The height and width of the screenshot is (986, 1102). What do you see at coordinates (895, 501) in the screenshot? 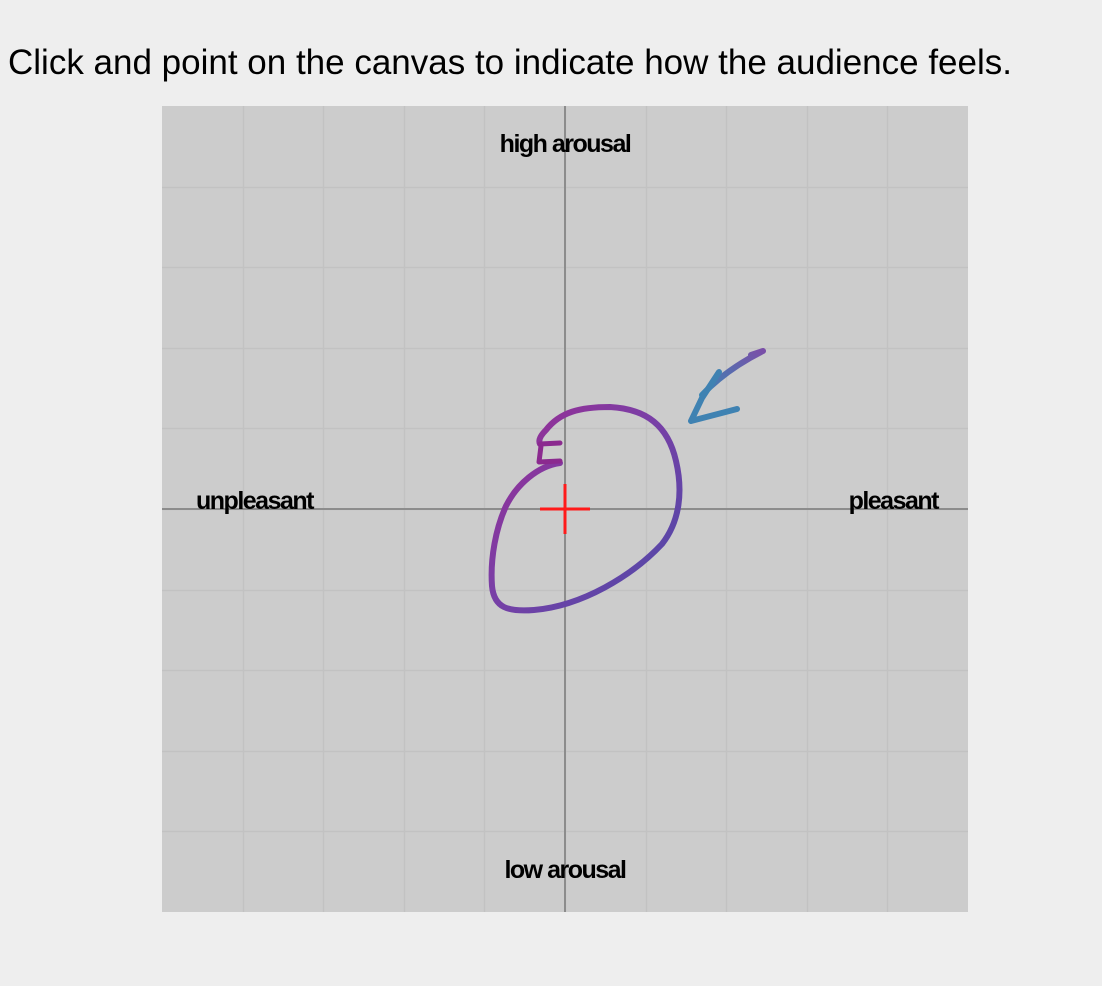
I see `label-pleasant: pleasant` at bounding box center [895, 501].